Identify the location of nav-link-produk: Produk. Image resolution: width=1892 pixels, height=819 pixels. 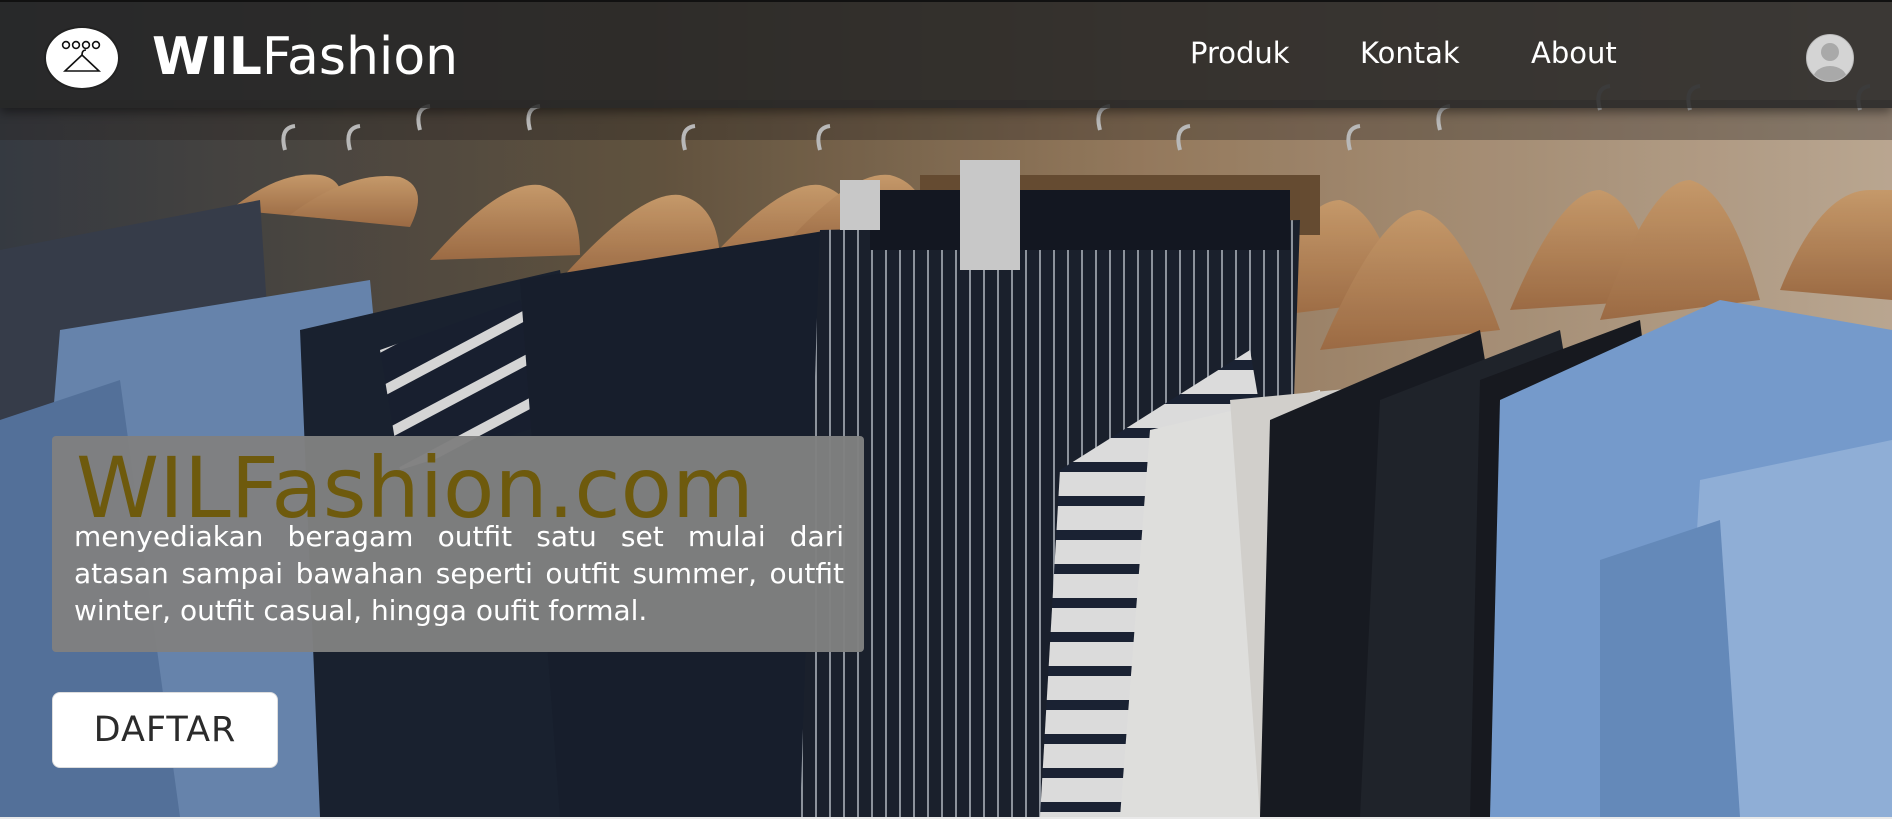
(1240, 53).